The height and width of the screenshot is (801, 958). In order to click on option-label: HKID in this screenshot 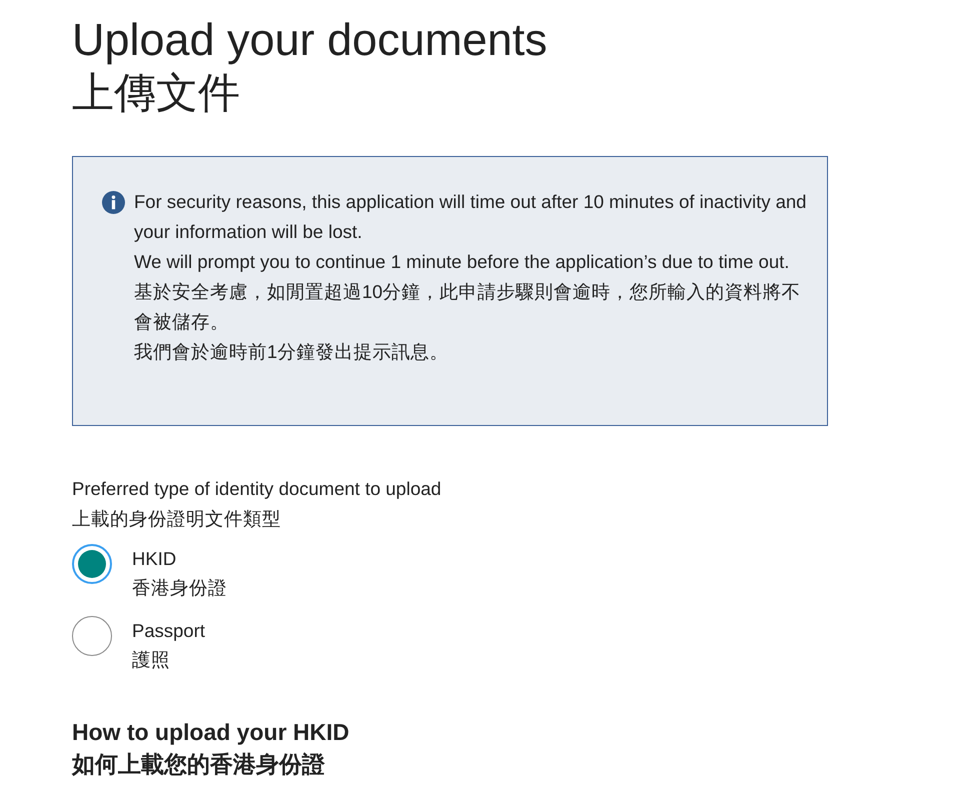, I will do `click(155, 559)`.